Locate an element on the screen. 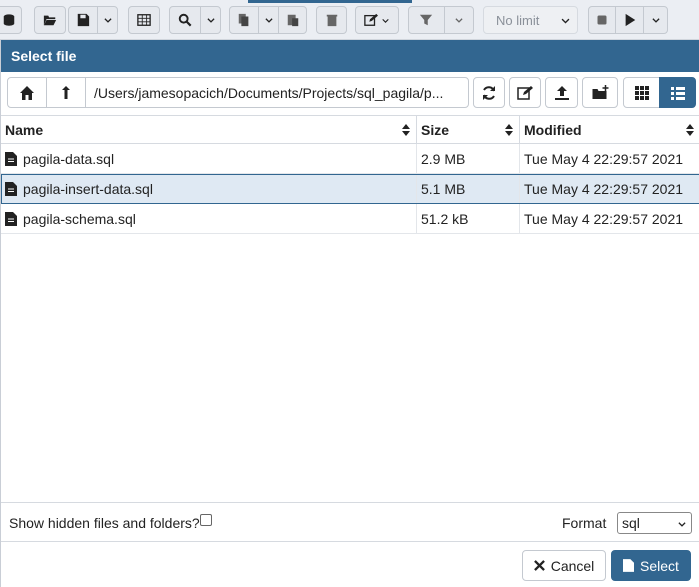  refresh-icon is located at coordinates (489, 92).